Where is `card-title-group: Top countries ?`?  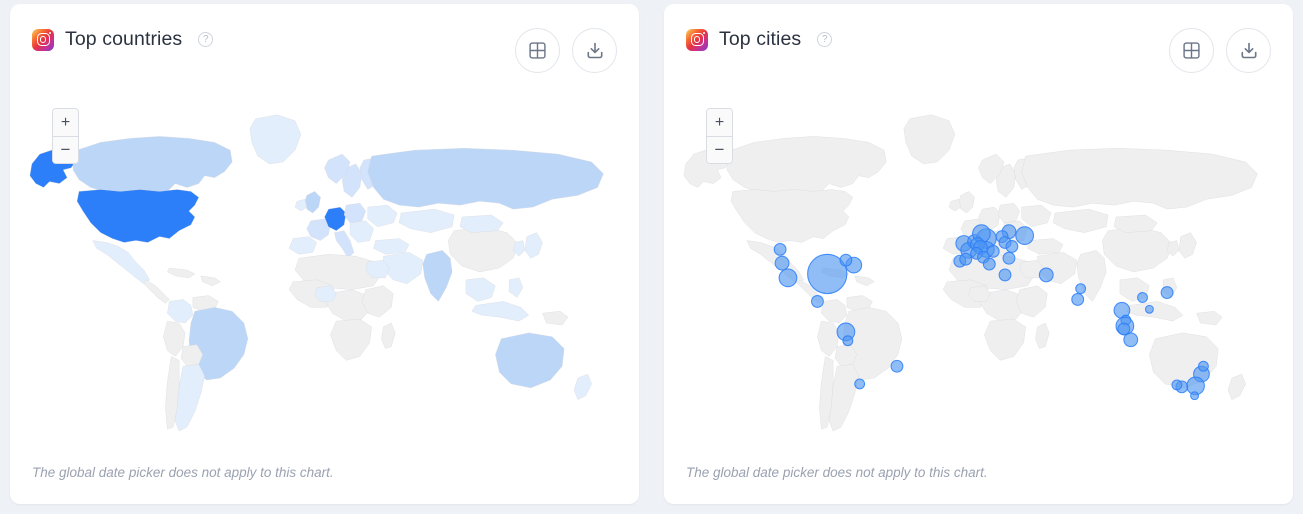
card-title-group: Top countries ? is located at coordinates (123, 39).